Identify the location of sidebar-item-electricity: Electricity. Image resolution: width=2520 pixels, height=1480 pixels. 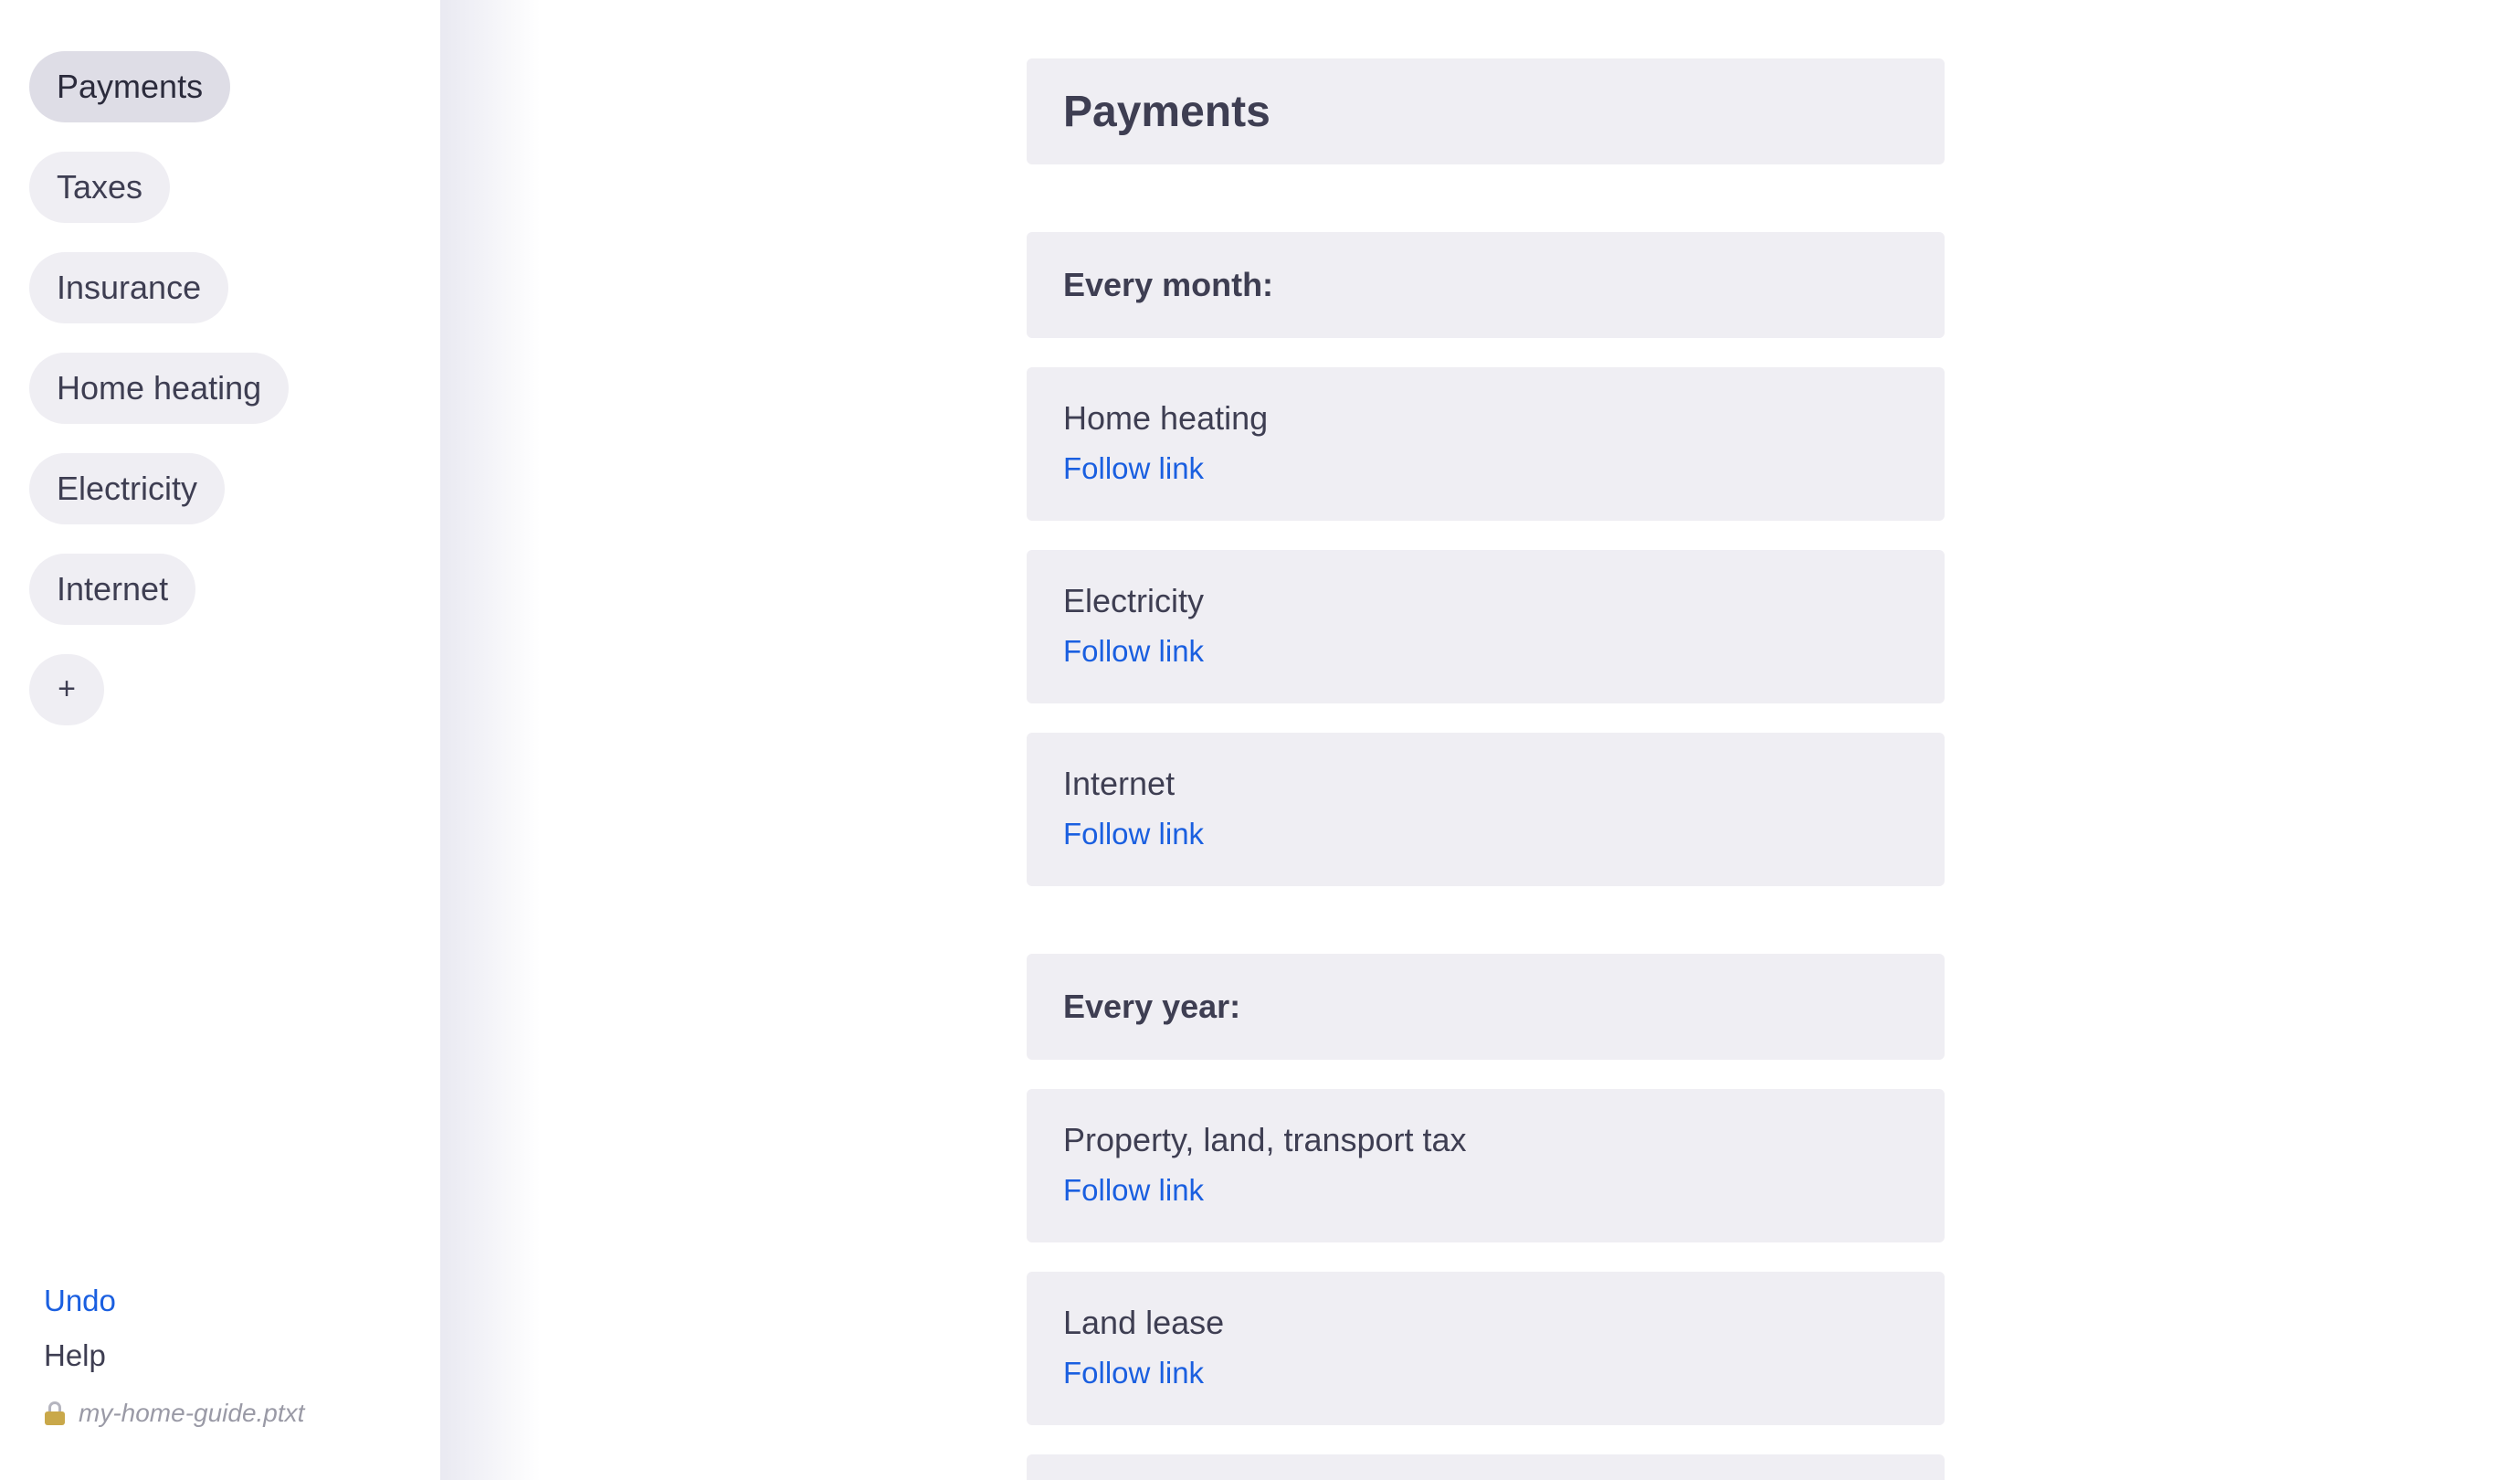
(128, 488).